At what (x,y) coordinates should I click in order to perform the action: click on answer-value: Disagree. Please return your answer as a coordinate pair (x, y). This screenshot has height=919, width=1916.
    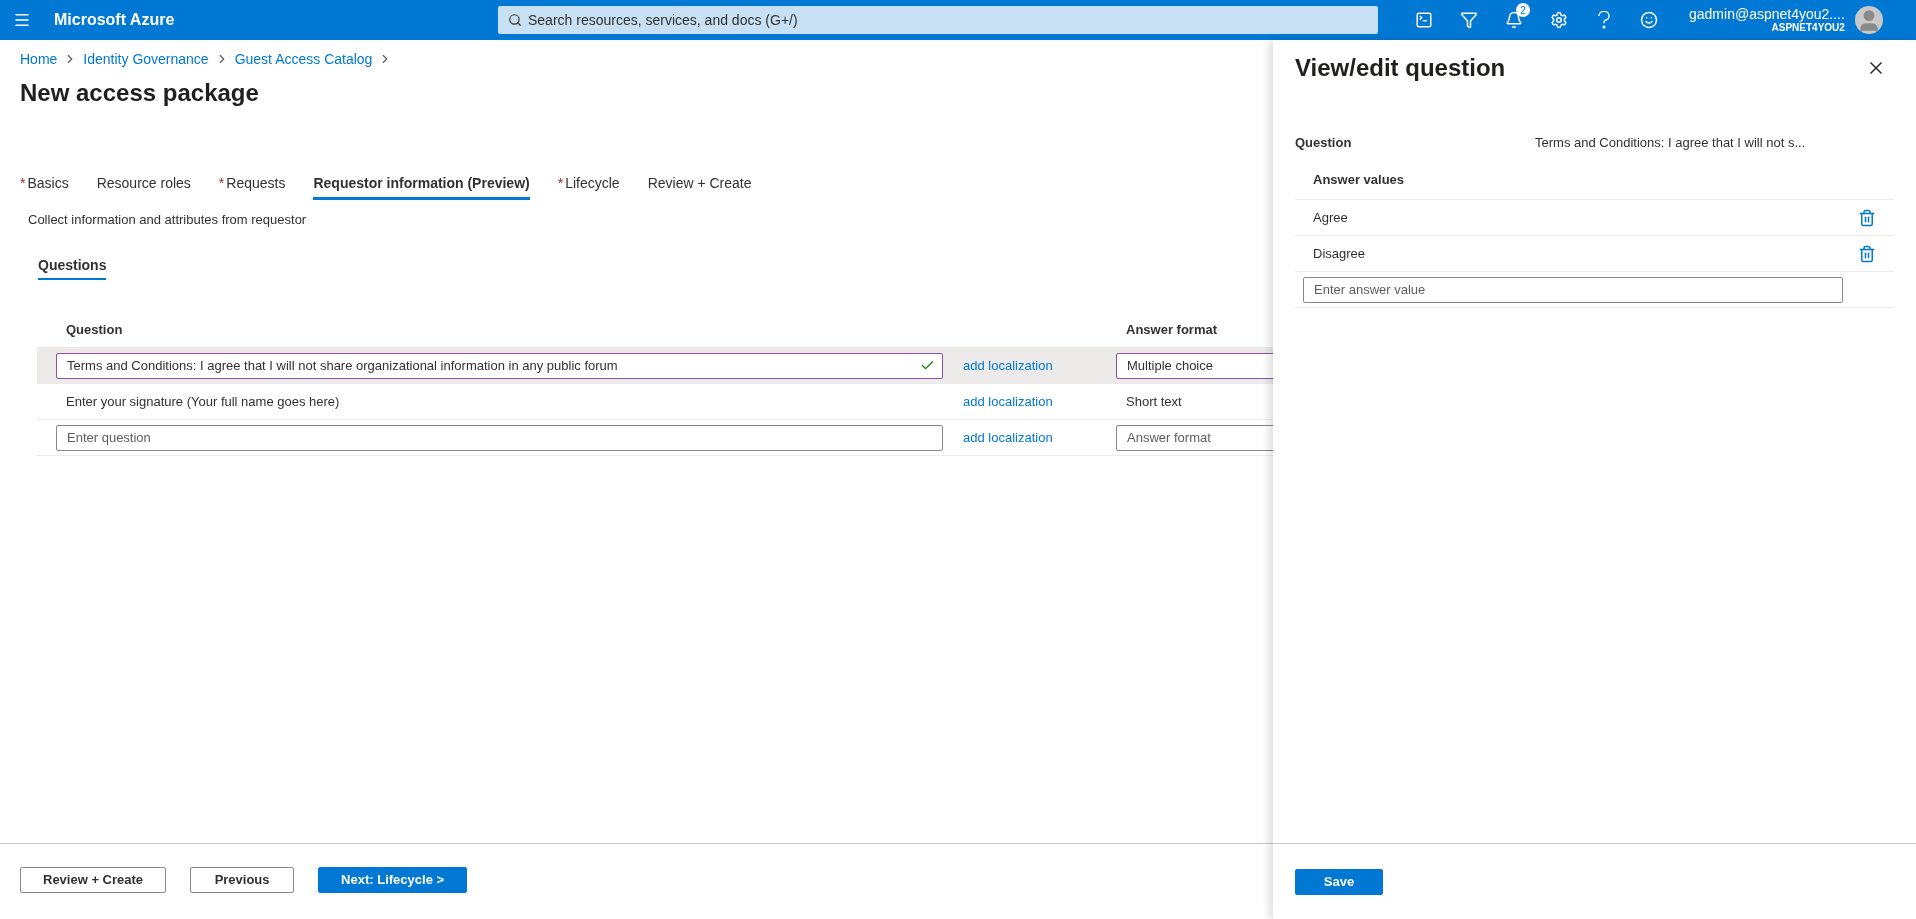
    Looking at the image, I should click on (1339, 253).